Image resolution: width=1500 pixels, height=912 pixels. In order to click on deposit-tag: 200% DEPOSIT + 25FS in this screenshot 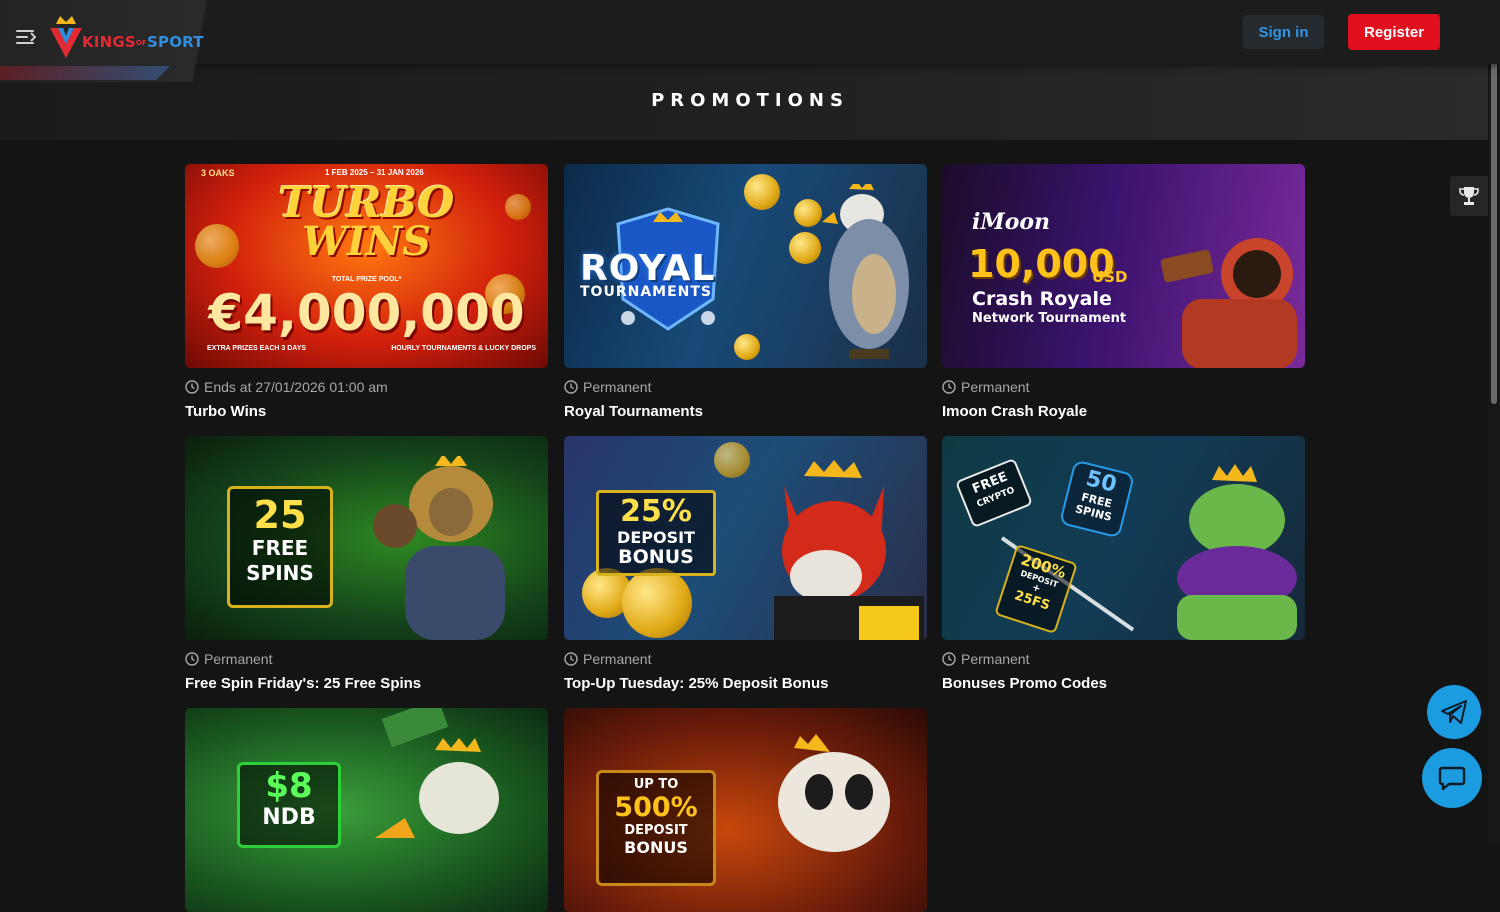, I will do `click(1036, 589)`.